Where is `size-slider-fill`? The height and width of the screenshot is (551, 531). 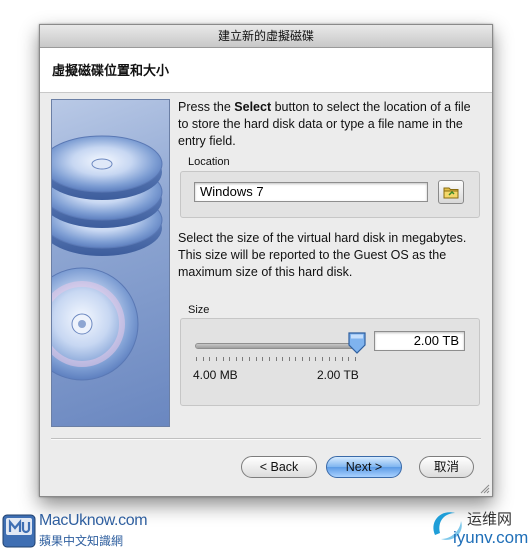
size-slider-fill is located at coordinates (277, 346).